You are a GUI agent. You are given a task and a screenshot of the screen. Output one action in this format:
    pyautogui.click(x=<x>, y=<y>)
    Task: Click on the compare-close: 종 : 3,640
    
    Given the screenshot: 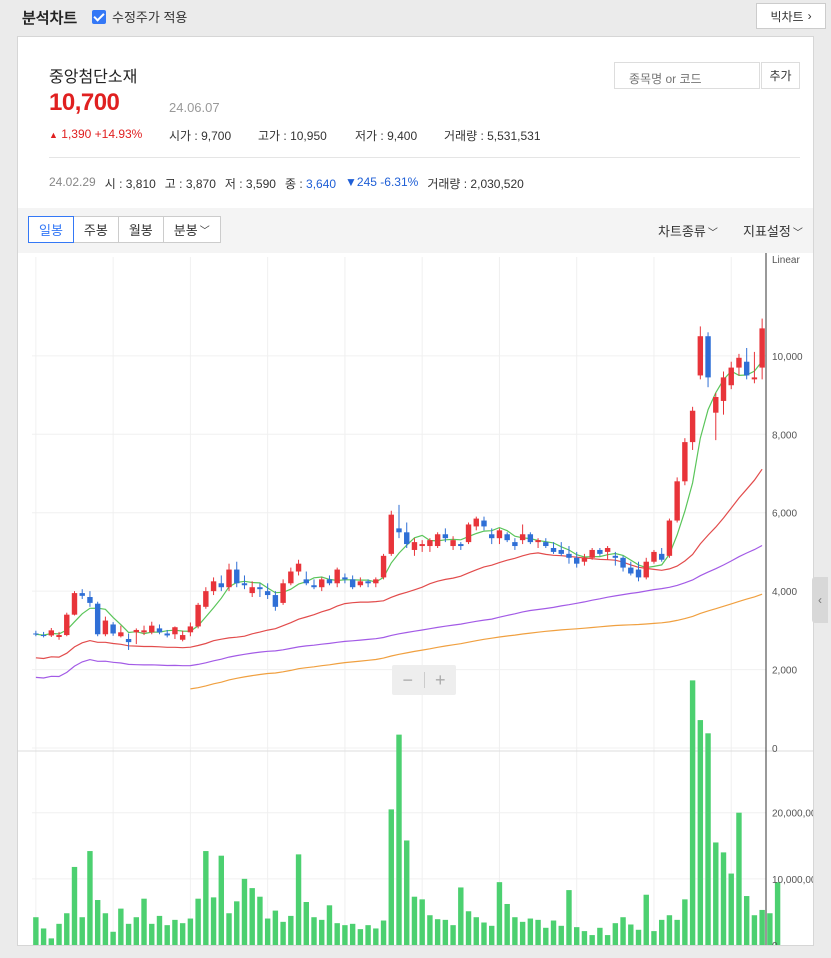 What is the action you would take?
    pyautogui.click(x=310, y=183)
    